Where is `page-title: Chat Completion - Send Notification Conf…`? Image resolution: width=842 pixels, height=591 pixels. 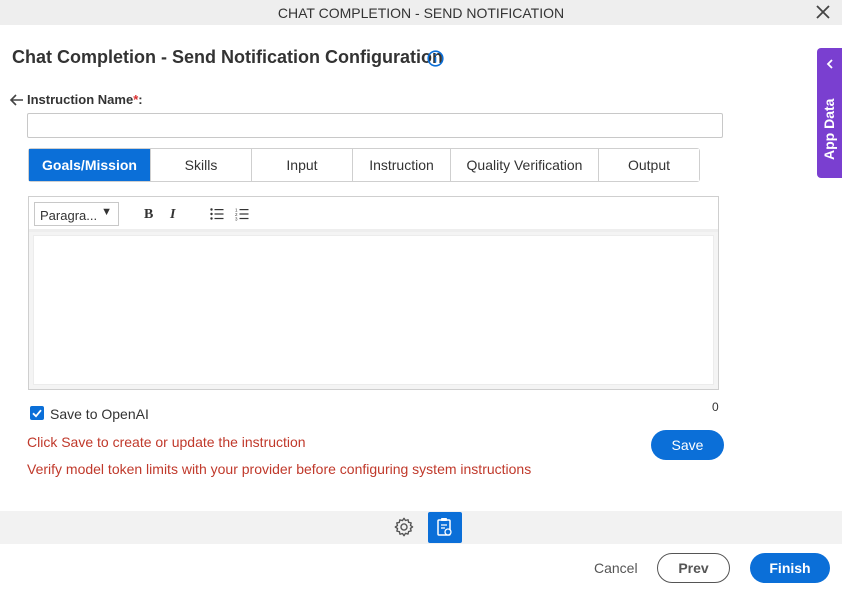
page-title: Chat Completion - Send Notification Conf… is located at coordinates (227, 57).